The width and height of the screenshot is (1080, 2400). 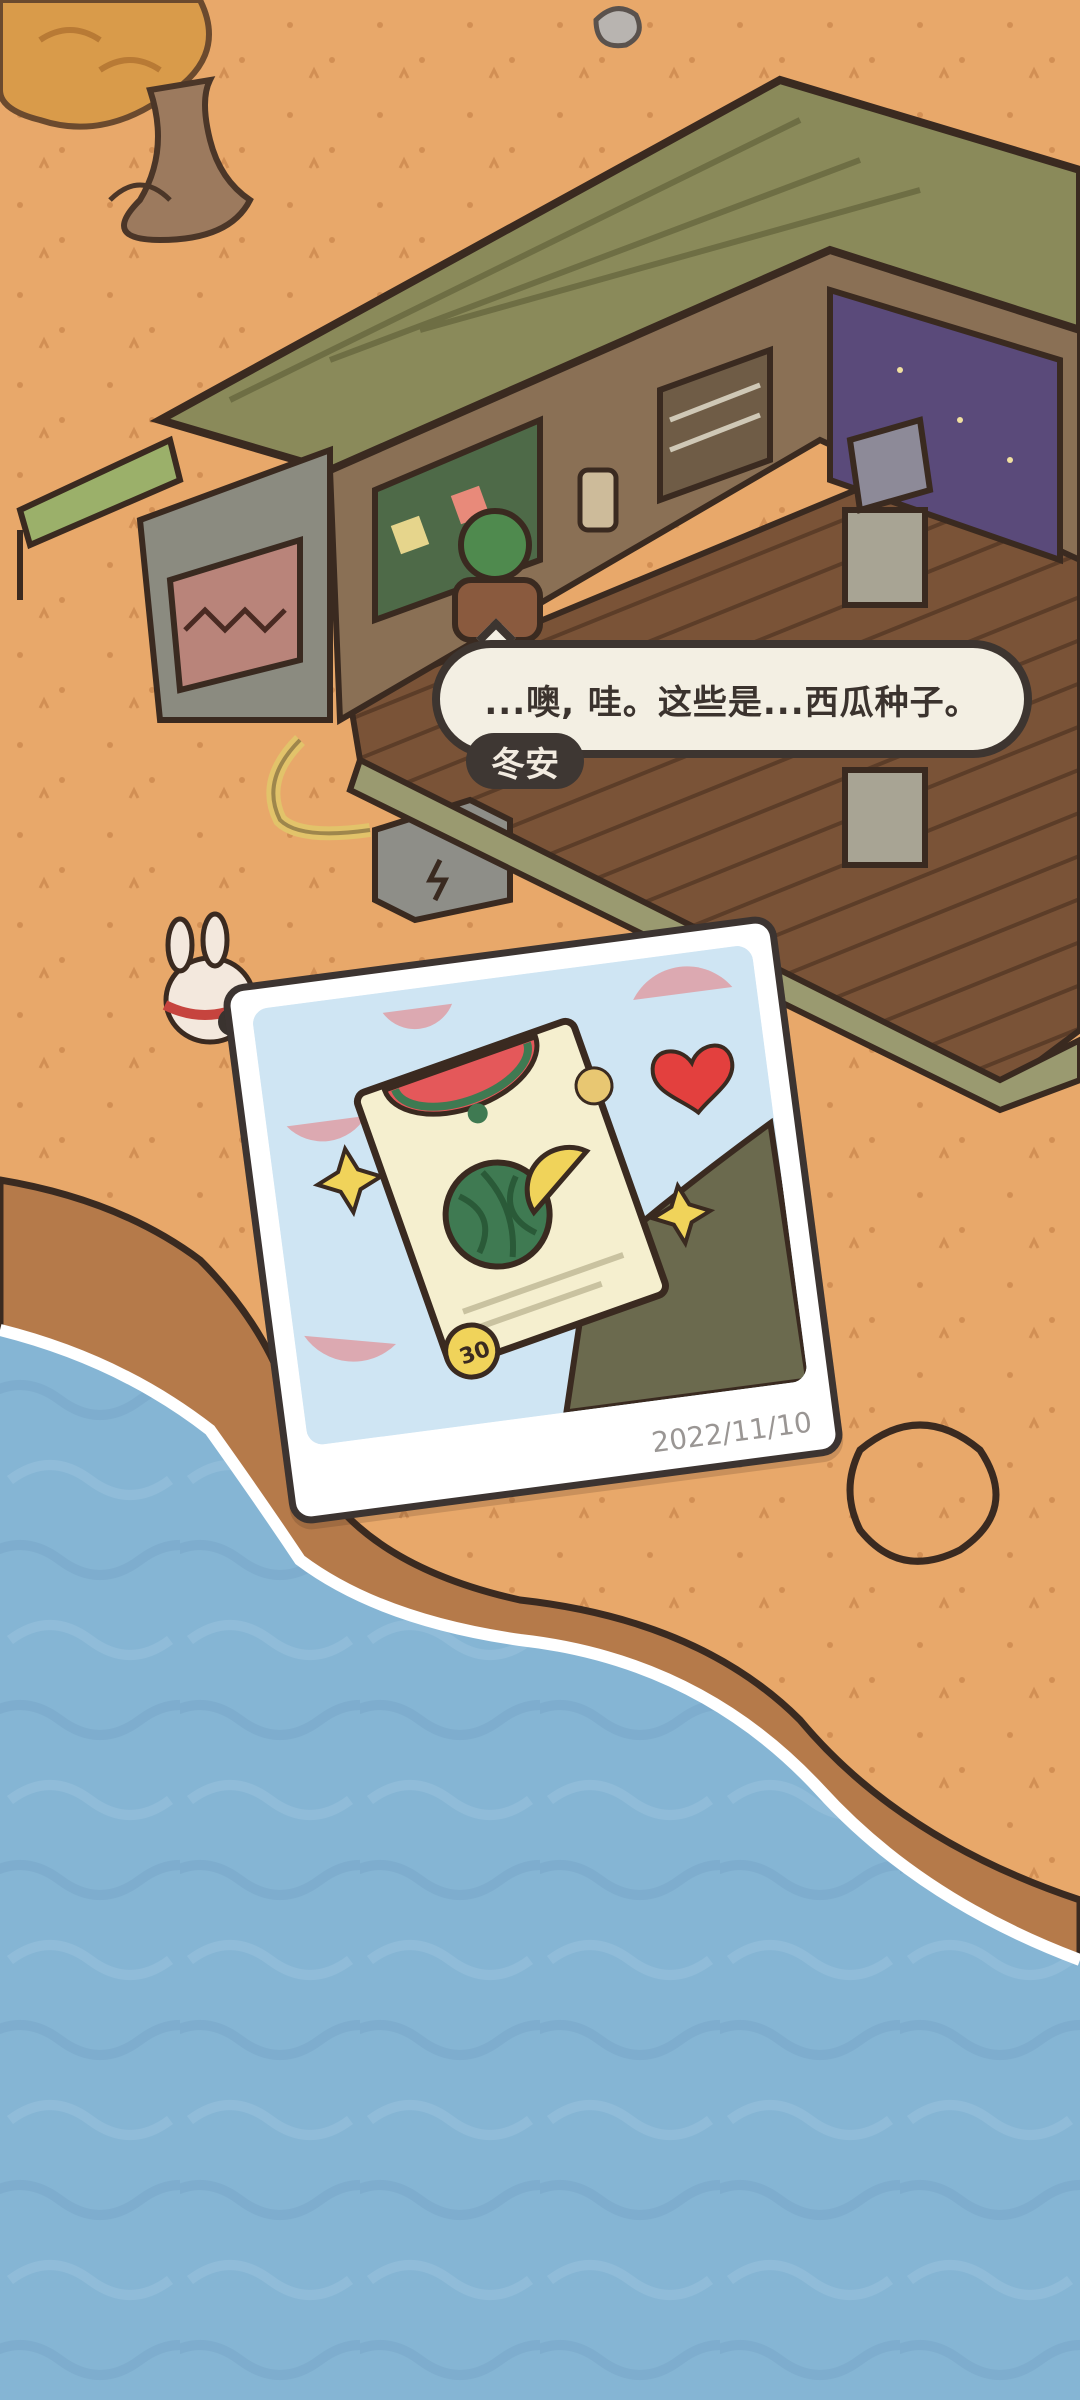 What do you see at coordinates (731, 1432) in the screenshot?
I see `photo-date: 2022/11/10` at bounding box center [731, 1432].